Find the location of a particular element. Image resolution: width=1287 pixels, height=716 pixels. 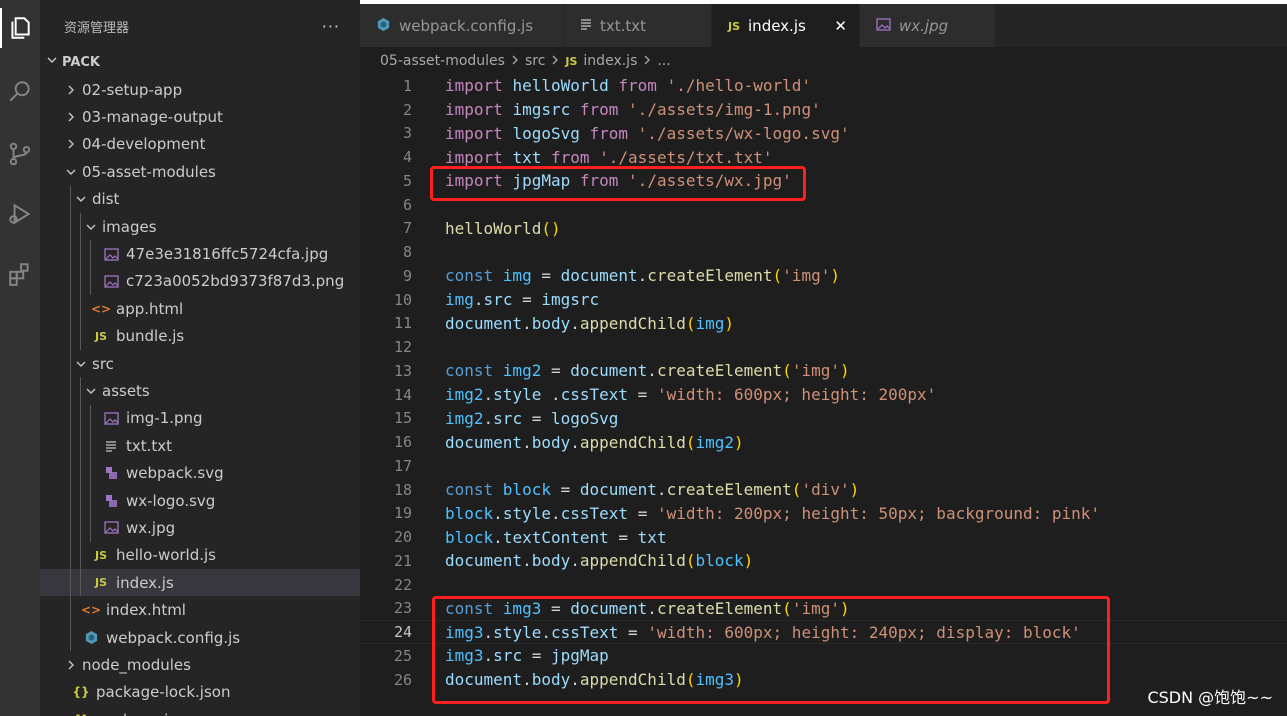

breadcrumb-item: index.js is located at coordinates (610, 61).